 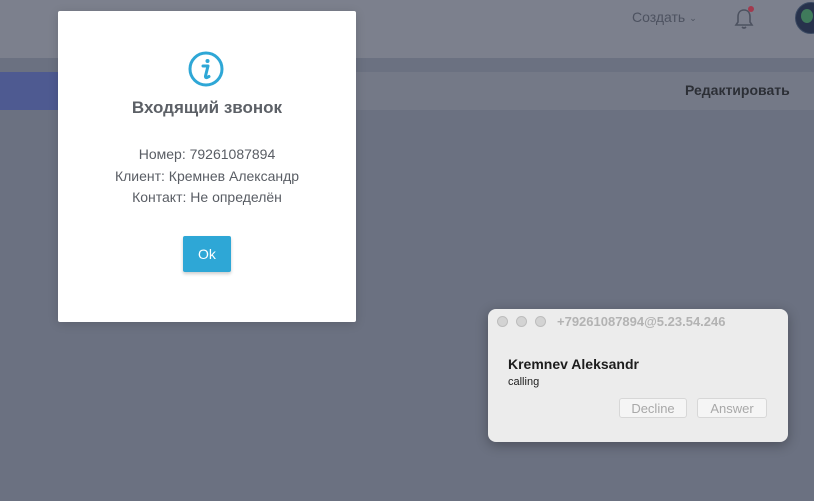 I want to click on create-menu-label: Создать, so click(x=659, y=17).